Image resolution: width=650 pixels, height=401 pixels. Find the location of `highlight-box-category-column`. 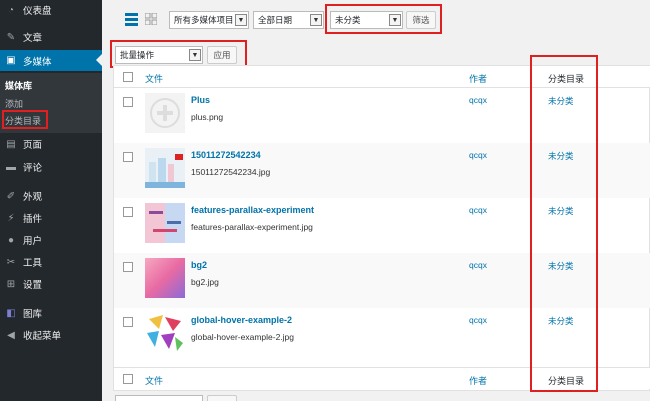

highlight-box-category-column is located at coordinates (564, 223).